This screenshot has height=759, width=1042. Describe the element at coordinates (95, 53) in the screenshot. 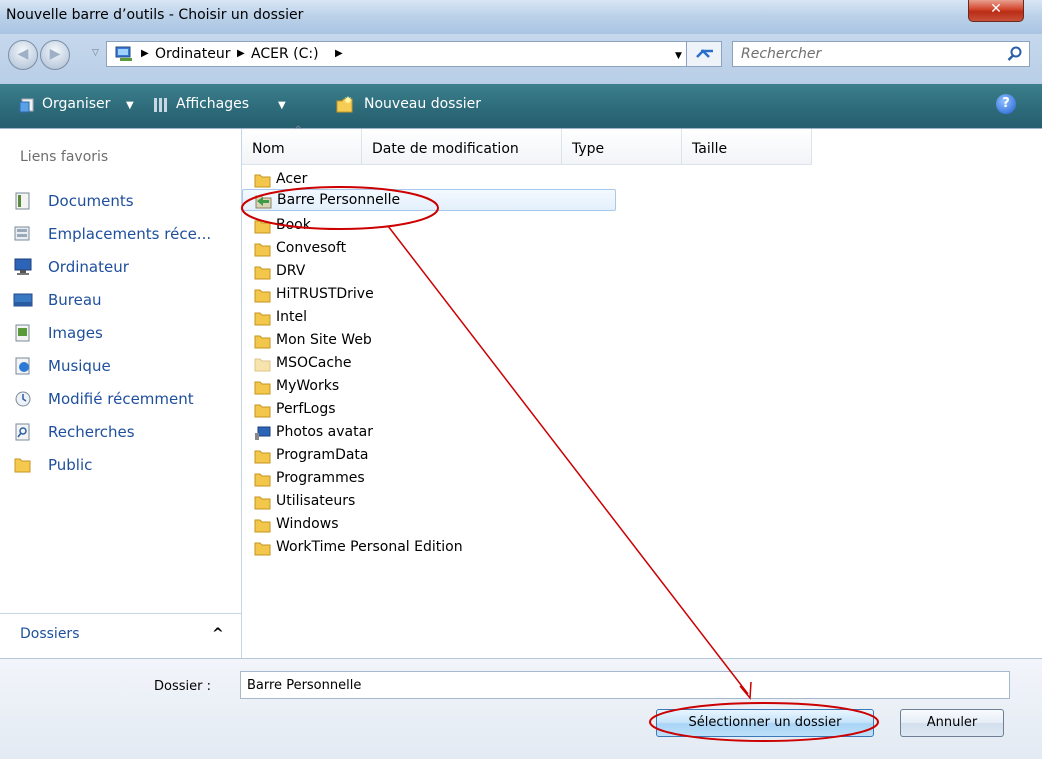

I see `history-dropdown-icon: ▽` at that location.